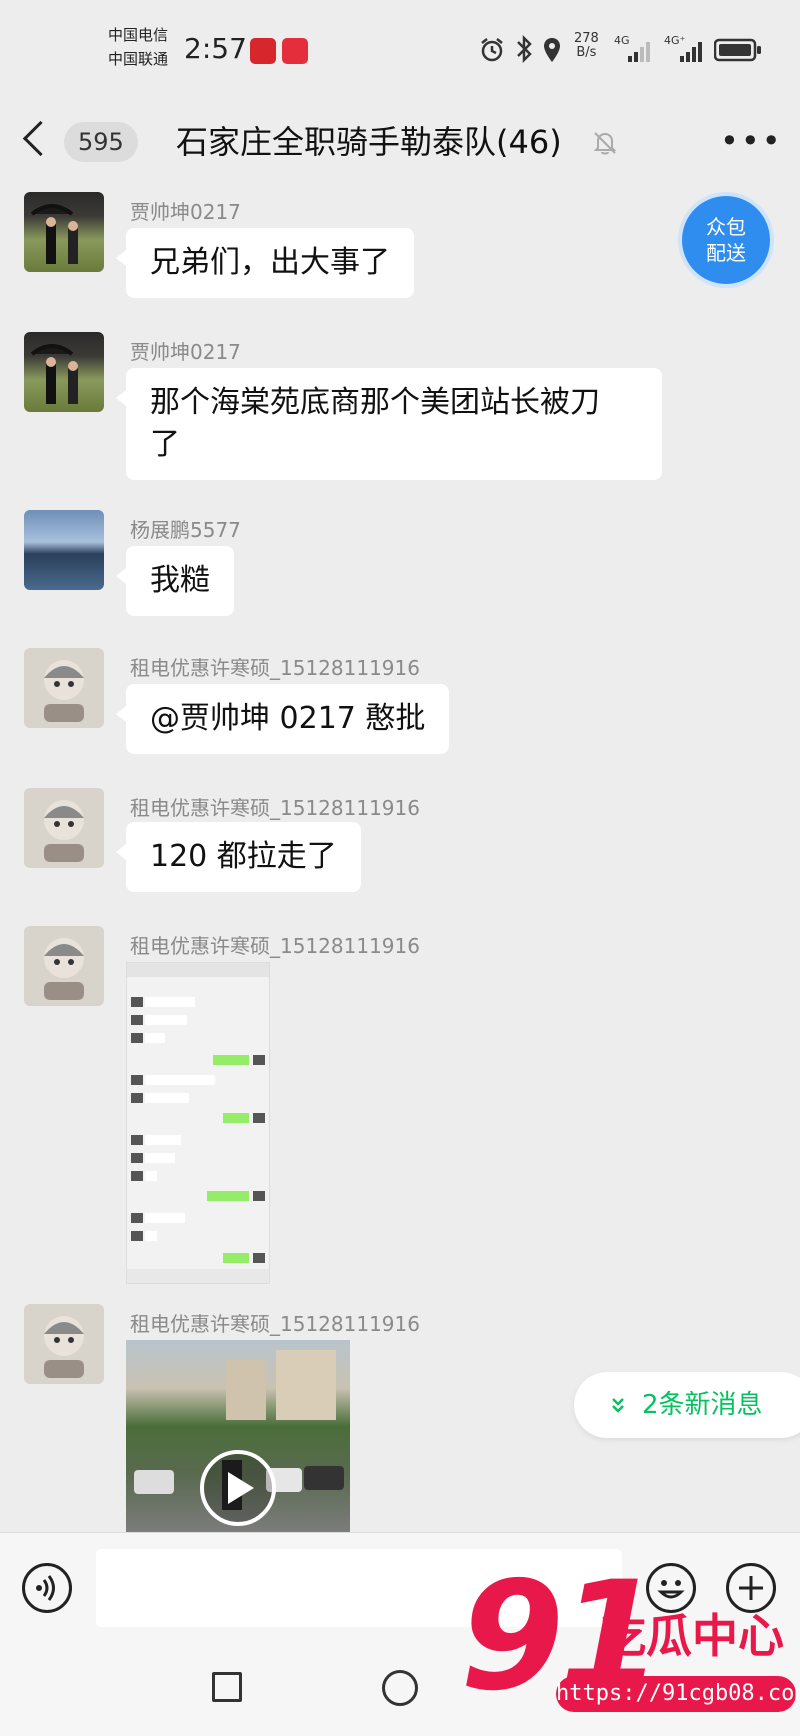  What do you see at coordinates (737, 50) in the screenshot?
I see `battery-icon` at bounding box center [737, 50].